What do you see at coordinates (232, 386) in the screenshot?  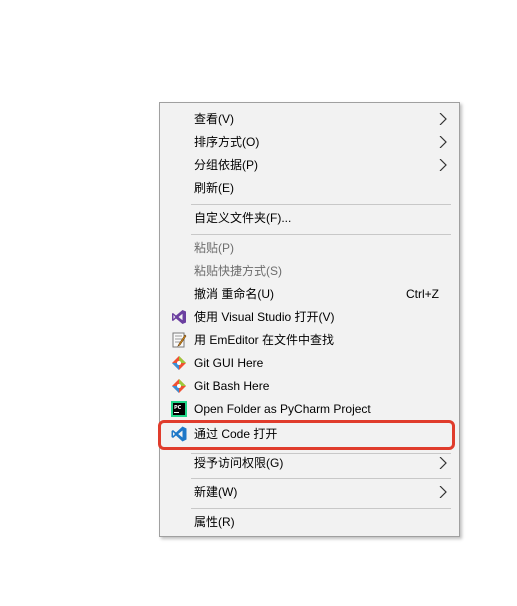 I see `menu-item-label: Git Bash Here` at bounding box center [232, 386].